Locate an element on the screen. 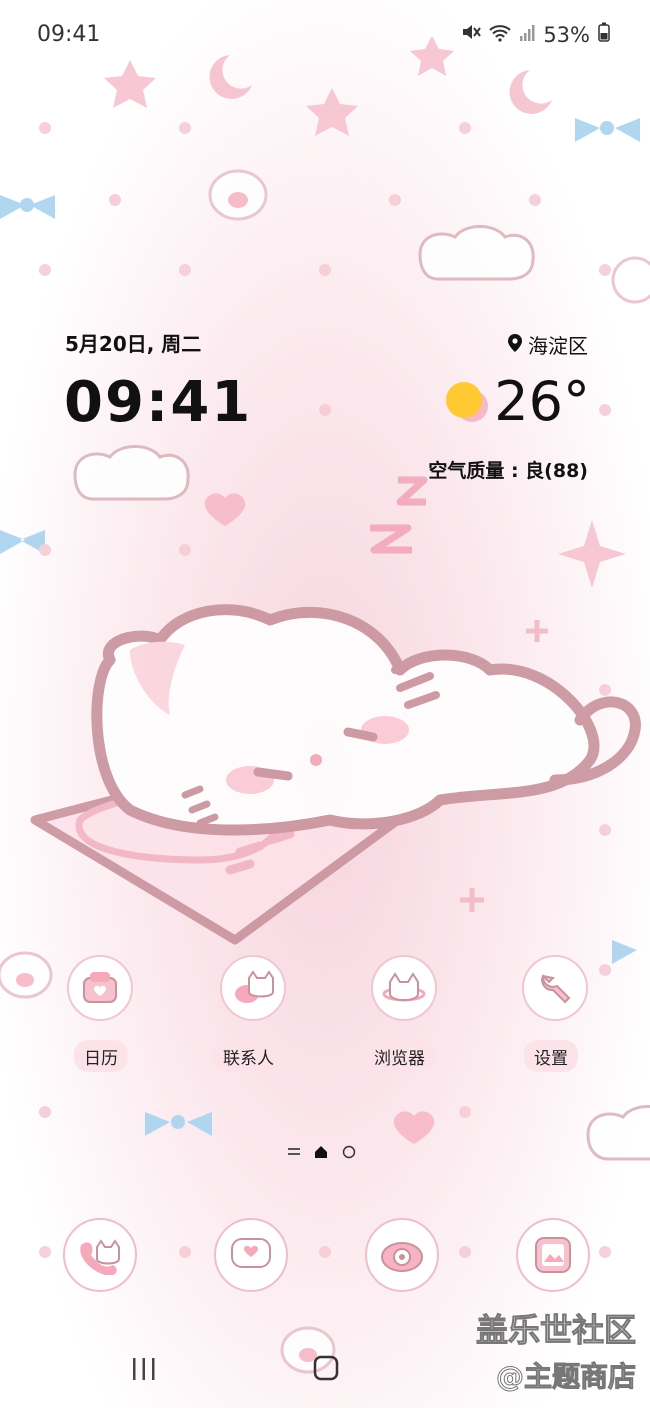 Image resolution: width=650 pixels, height=1408 pixels. camera-icon is located at coordinates (402, 1255).